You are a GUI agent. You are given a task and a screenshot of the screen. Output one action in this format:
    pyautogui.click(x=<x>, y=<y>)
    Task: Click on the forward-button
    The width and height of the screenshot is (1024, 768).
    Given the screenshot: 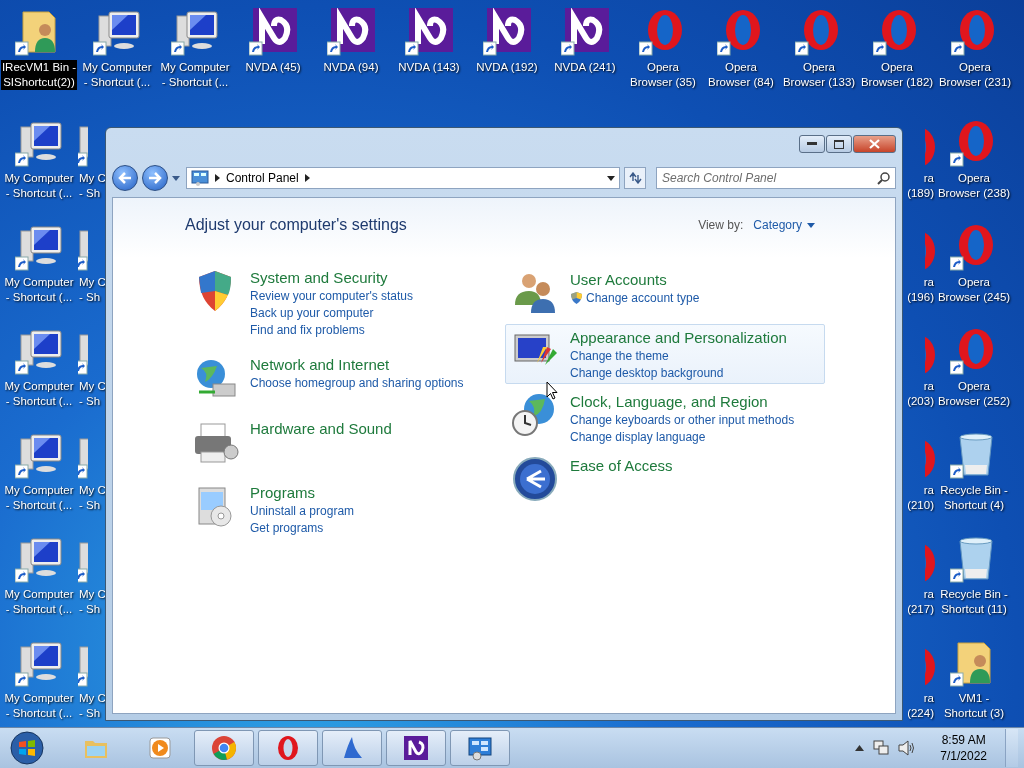 What is the action you would take?
    pyautogui.click(x=155, y=178)
    